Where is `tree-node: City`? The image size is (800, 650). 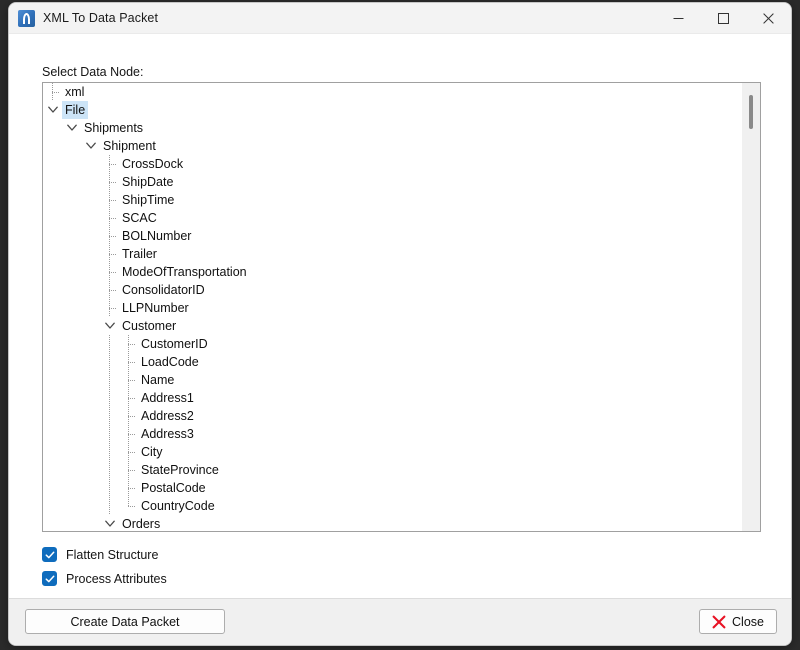 tree-node: City is located at coordinates (391, 452).